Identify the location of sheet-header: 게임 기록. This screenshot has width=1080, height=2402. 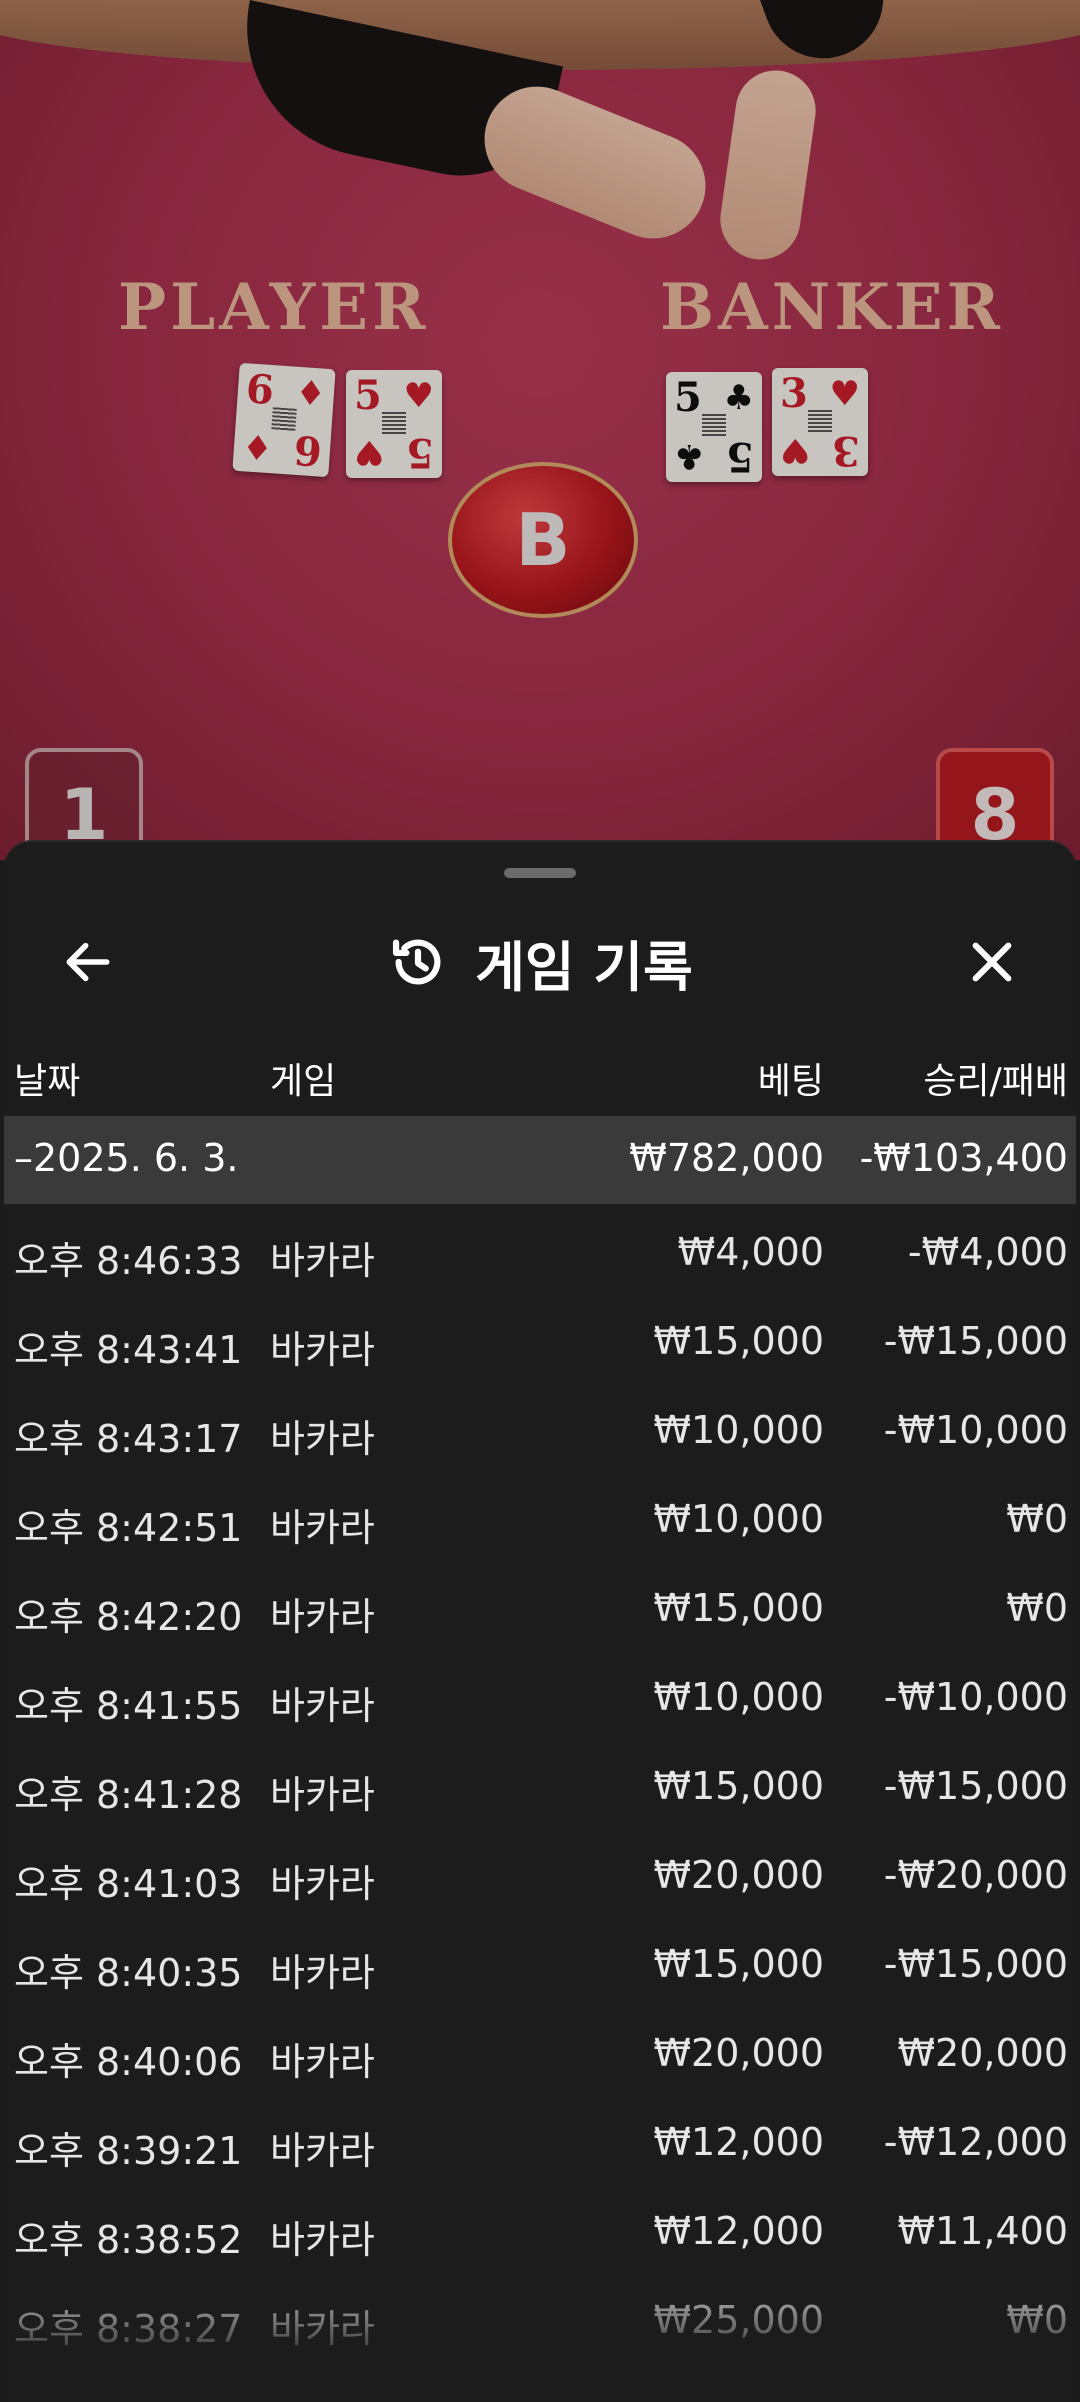
(540, 962).